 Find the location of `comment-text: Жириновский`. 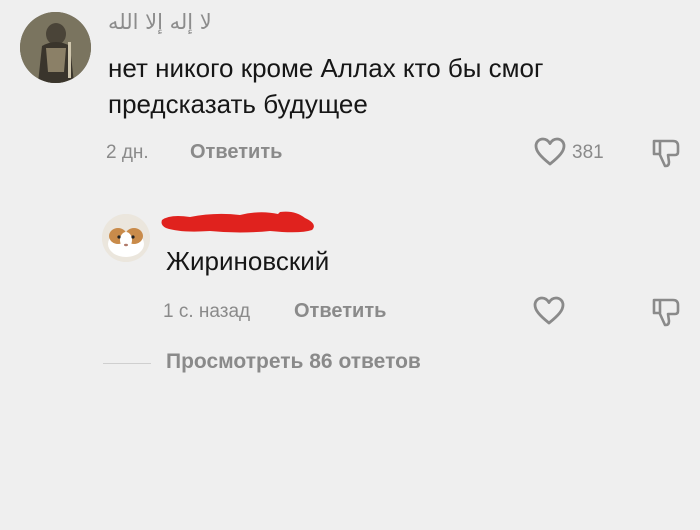

comment-text: Жириновский is located at coordinates (248, 261).